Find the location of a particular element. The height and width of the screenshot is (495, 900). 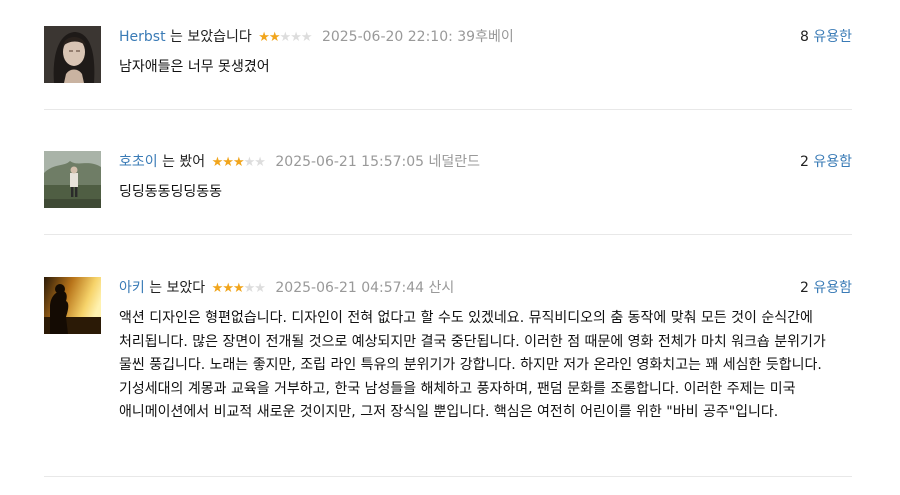

comment-text: 딩딩동동딩딩동동 is located at coordinates (171, 192).